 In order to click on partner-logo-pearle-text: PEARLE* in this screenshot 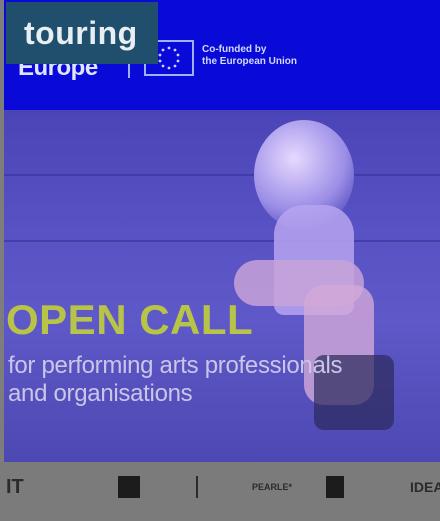, I will do `click(272, 487)`.